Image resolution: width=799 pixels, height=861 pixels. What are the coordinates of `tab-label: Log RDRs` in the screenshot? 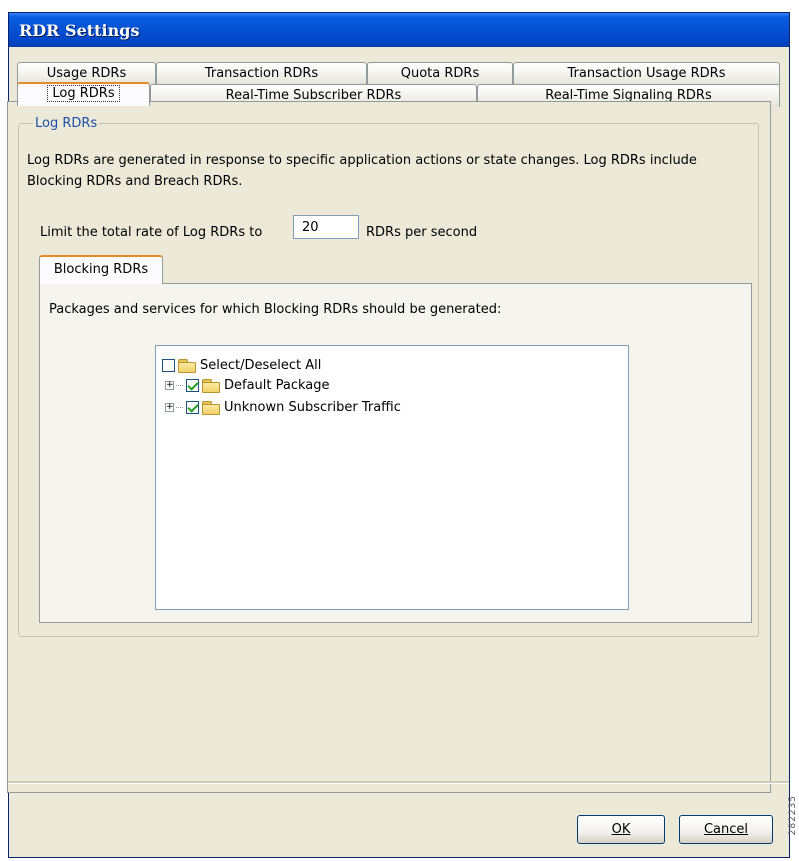 It's located at (83, 93).